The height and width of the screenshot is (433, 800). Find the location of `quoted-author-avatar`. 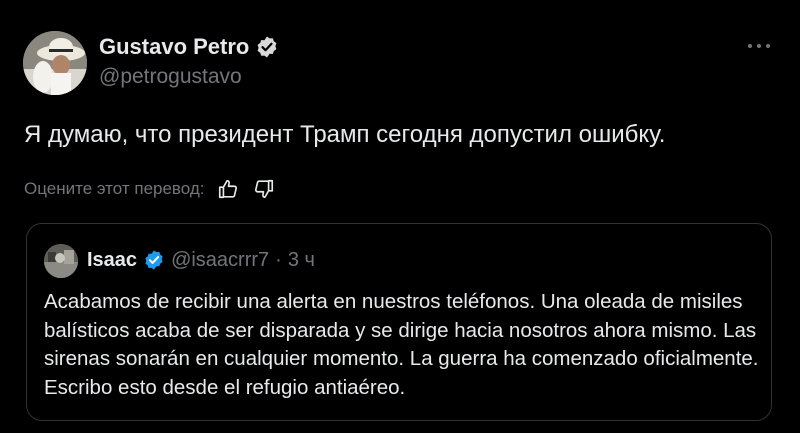

quoted-author-avatar is located at coordinates (61, 261).